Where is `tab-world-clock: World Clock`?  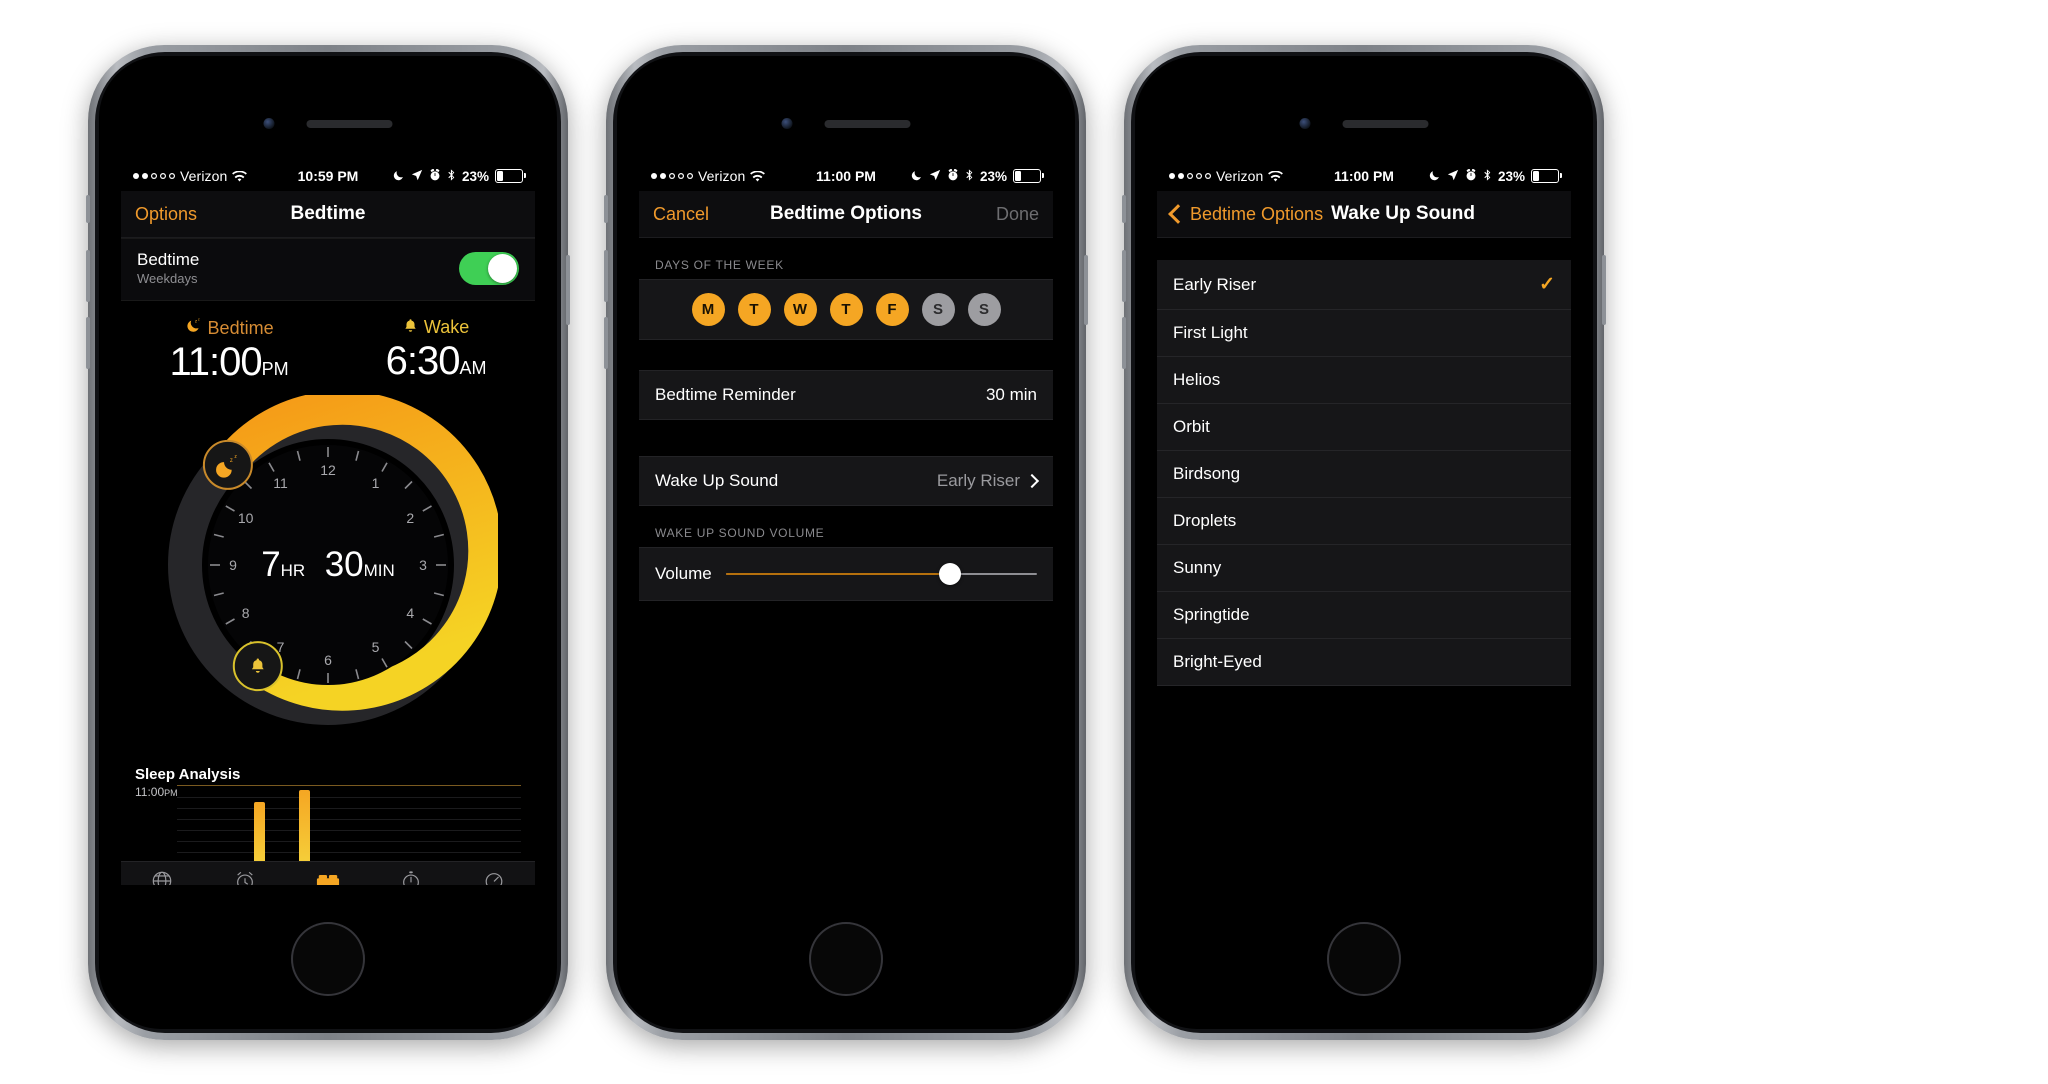
tab-world-clock: World Clock is located at coordinates (162, 873).